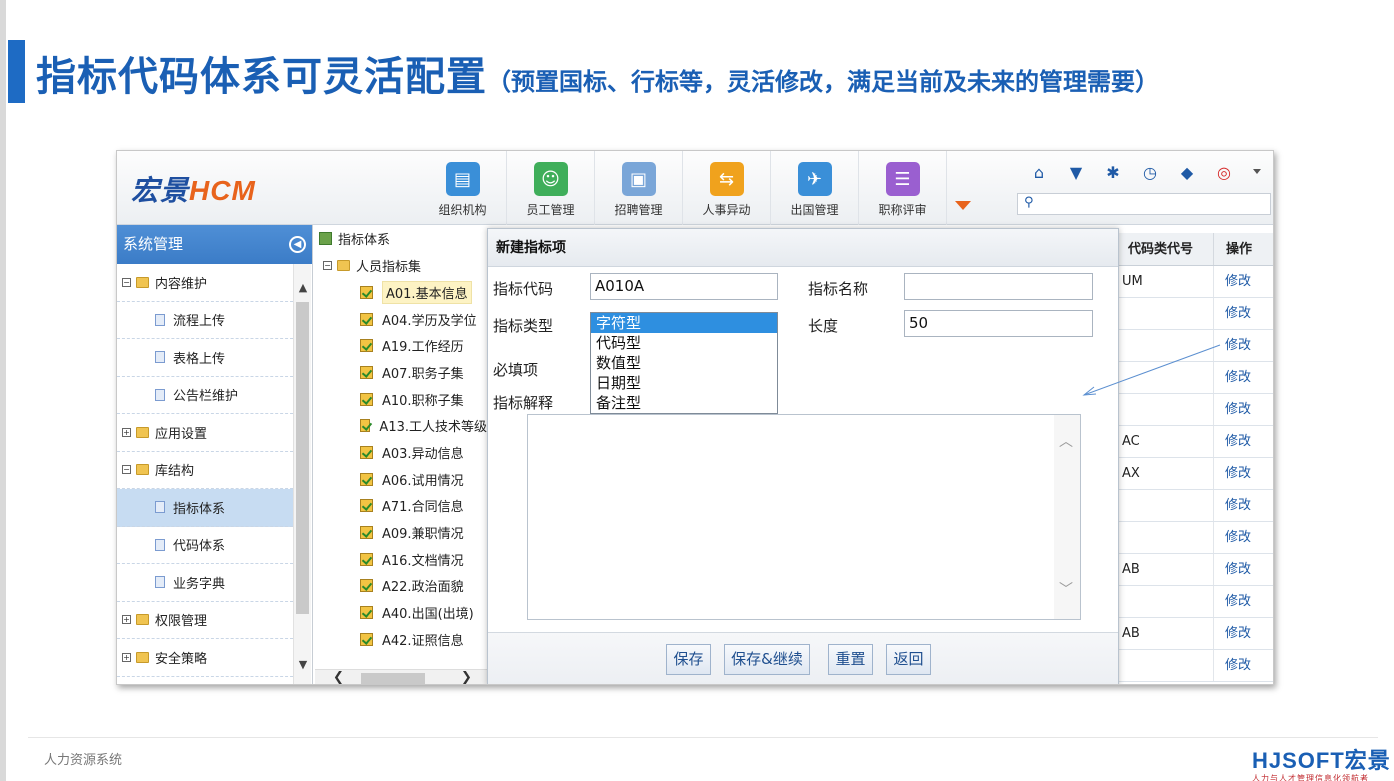 The image size is (1394, 781). What do you see at coordinates (727, 188) in the screenshot?
I see `nav-item-3: ⇆ 人事异动` at bounding box center [727, 188].